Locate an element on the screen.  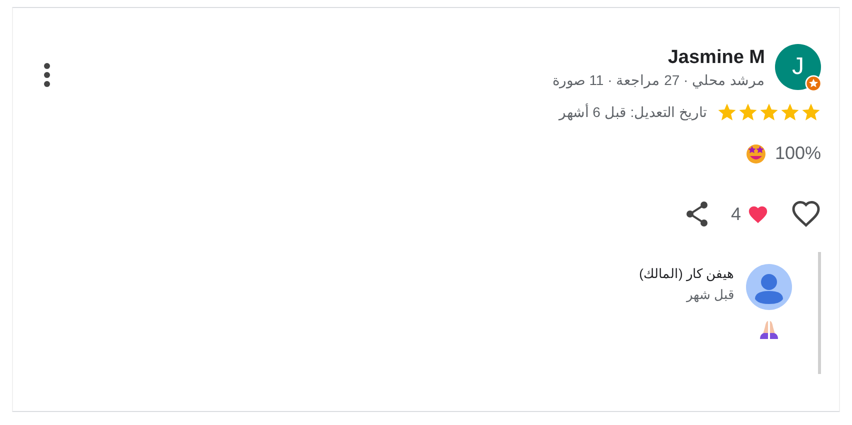
reply-time: قبل شهر is located at coordinates (709, 294).